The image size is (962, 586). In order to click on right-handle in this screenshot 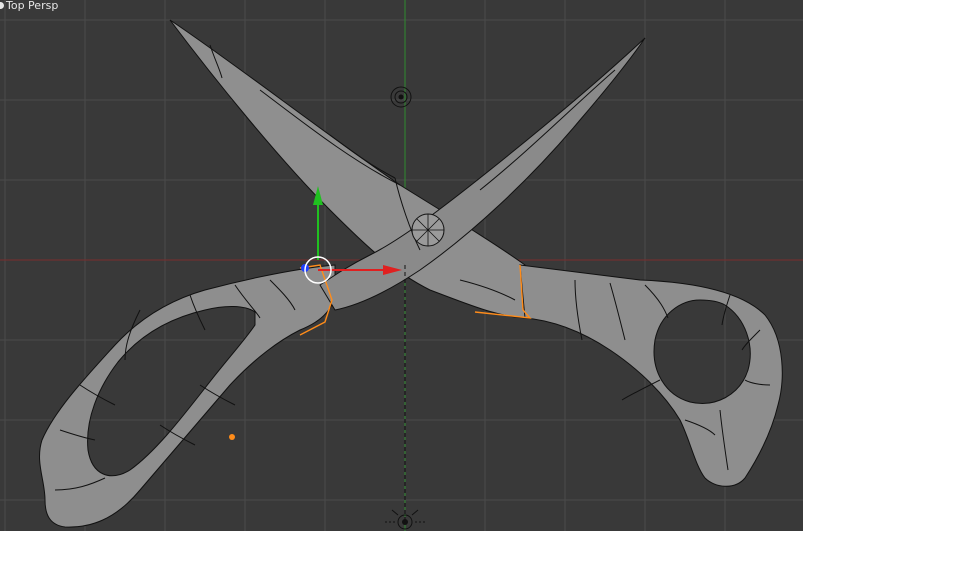, I will do `click(651, 375)`.